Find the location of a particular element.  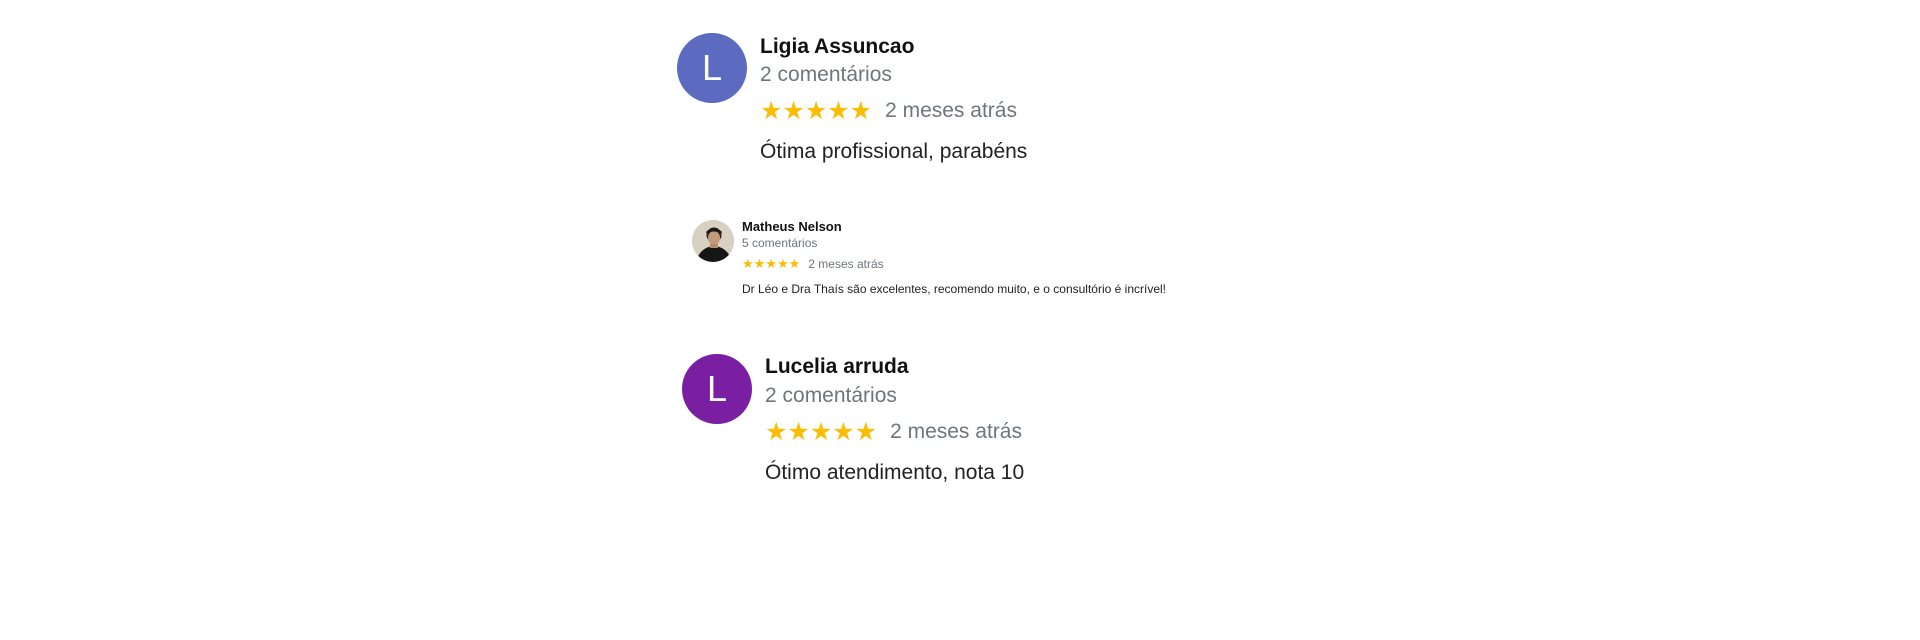

avatar is located at coordinates (713, 241).